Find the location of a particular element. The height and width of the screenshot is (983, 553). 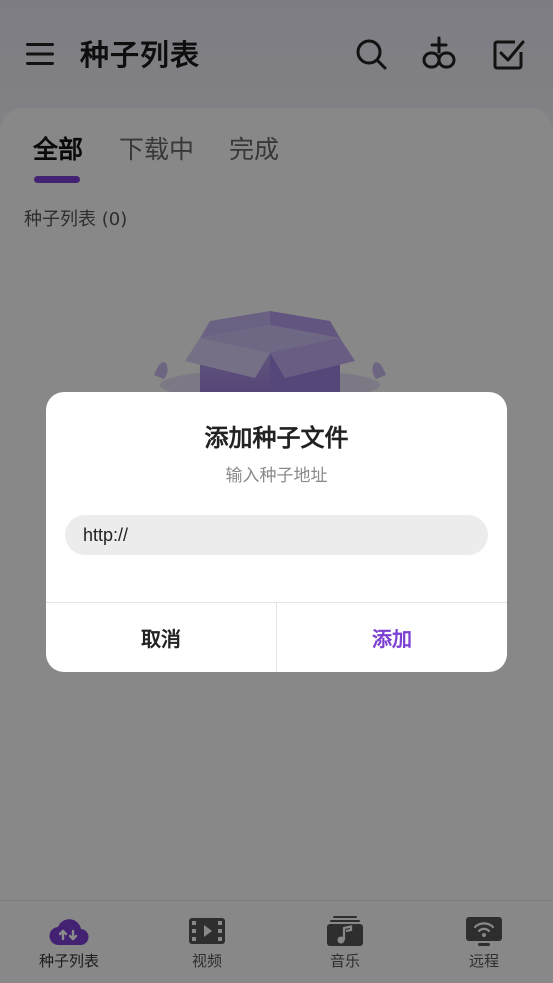

torrent-url-input is located at coordinates (276, 535).